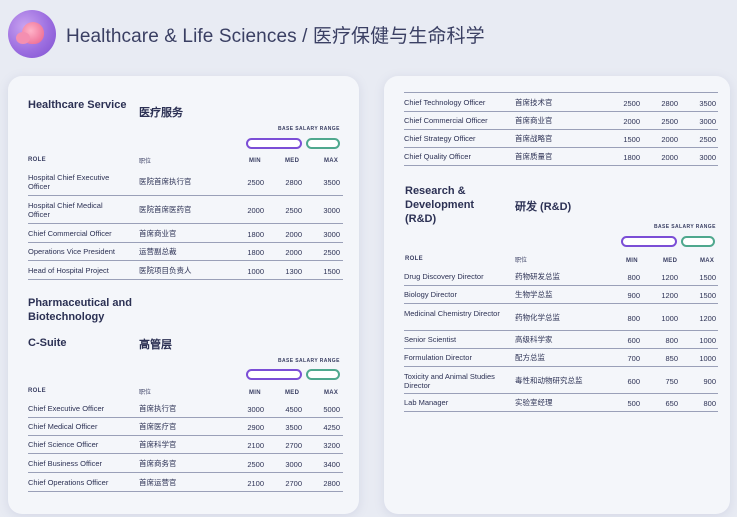 Image resolution: width=737 pixels, height=517 pixels. What do you see at coordinates (671, 381) in the screenshot?
I see `med-cell: 750` at bounding box center [671, 381].